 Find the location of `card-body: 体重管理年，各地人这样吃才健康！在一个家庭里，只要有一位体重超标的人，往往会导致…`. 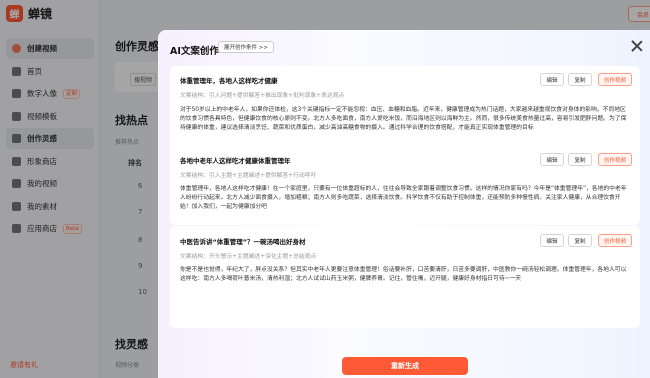

card-body: 体重管理年，各地人这样吃才健康！在一个家庭里，只要有一位体重超标的人，往往会导致… is located at coordinates (403, 198).